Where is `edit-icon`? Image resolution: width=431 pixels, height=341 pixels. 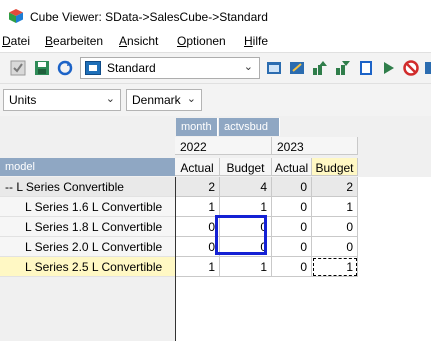 edit-icon is located at coordinates (366, 68).